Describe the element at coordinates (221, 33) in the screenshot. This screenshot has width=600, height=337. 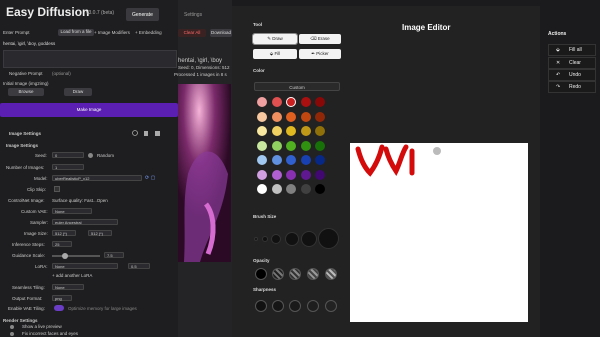
I see `download-button: Download` at that location.